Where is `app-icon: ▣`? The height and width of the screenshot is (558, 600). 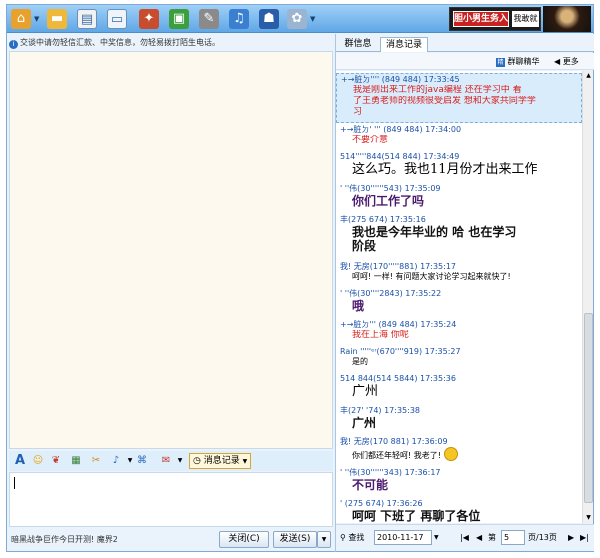
app-icon: ▣ is located at coordinates (179, 19).